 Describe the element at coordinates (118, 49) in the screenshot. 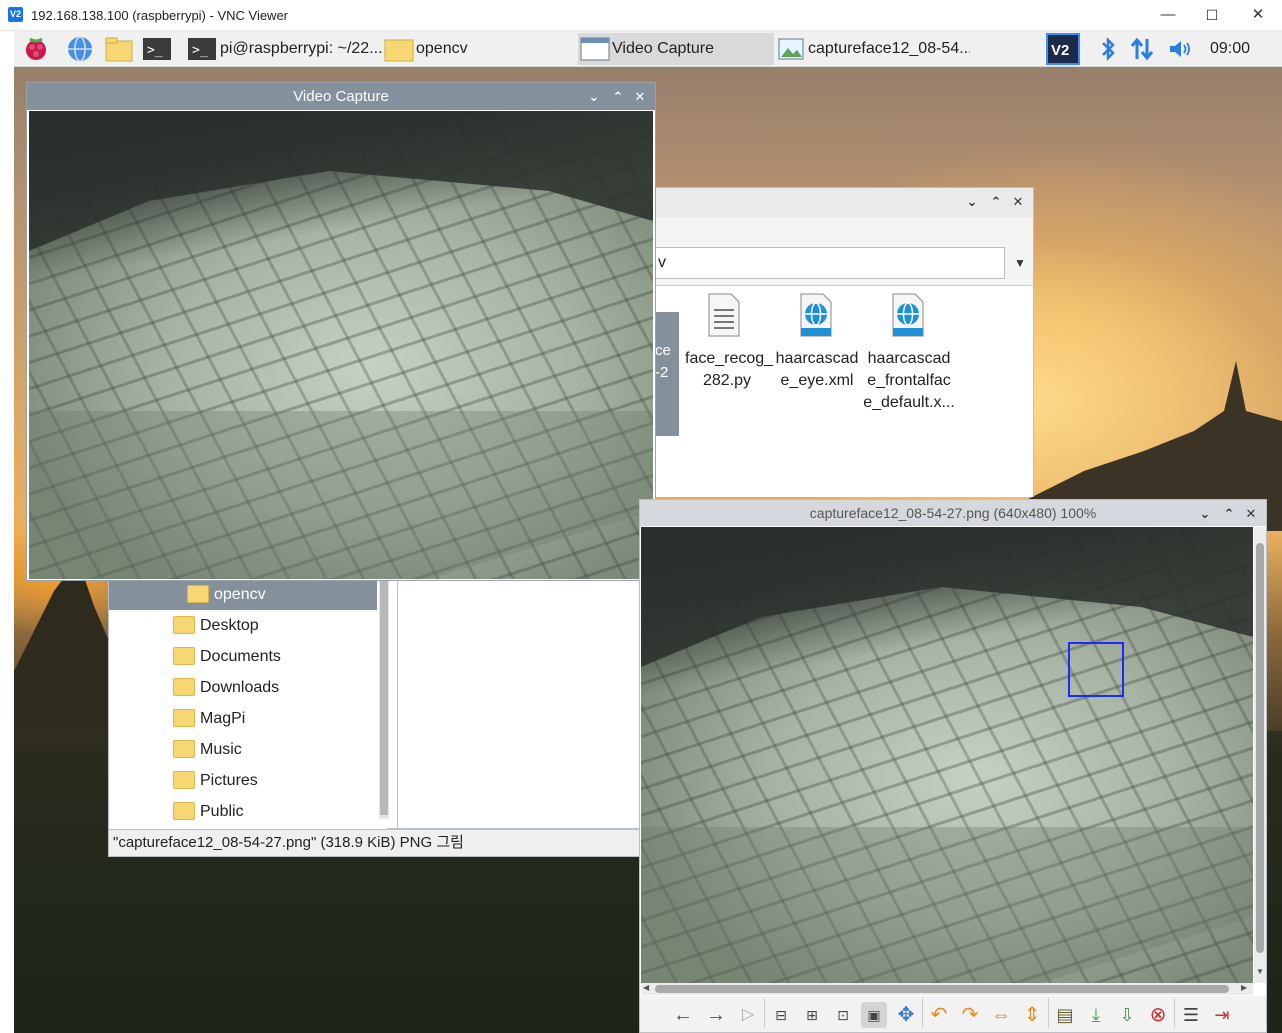

I see `file-manager-launcher-icon` at that location.